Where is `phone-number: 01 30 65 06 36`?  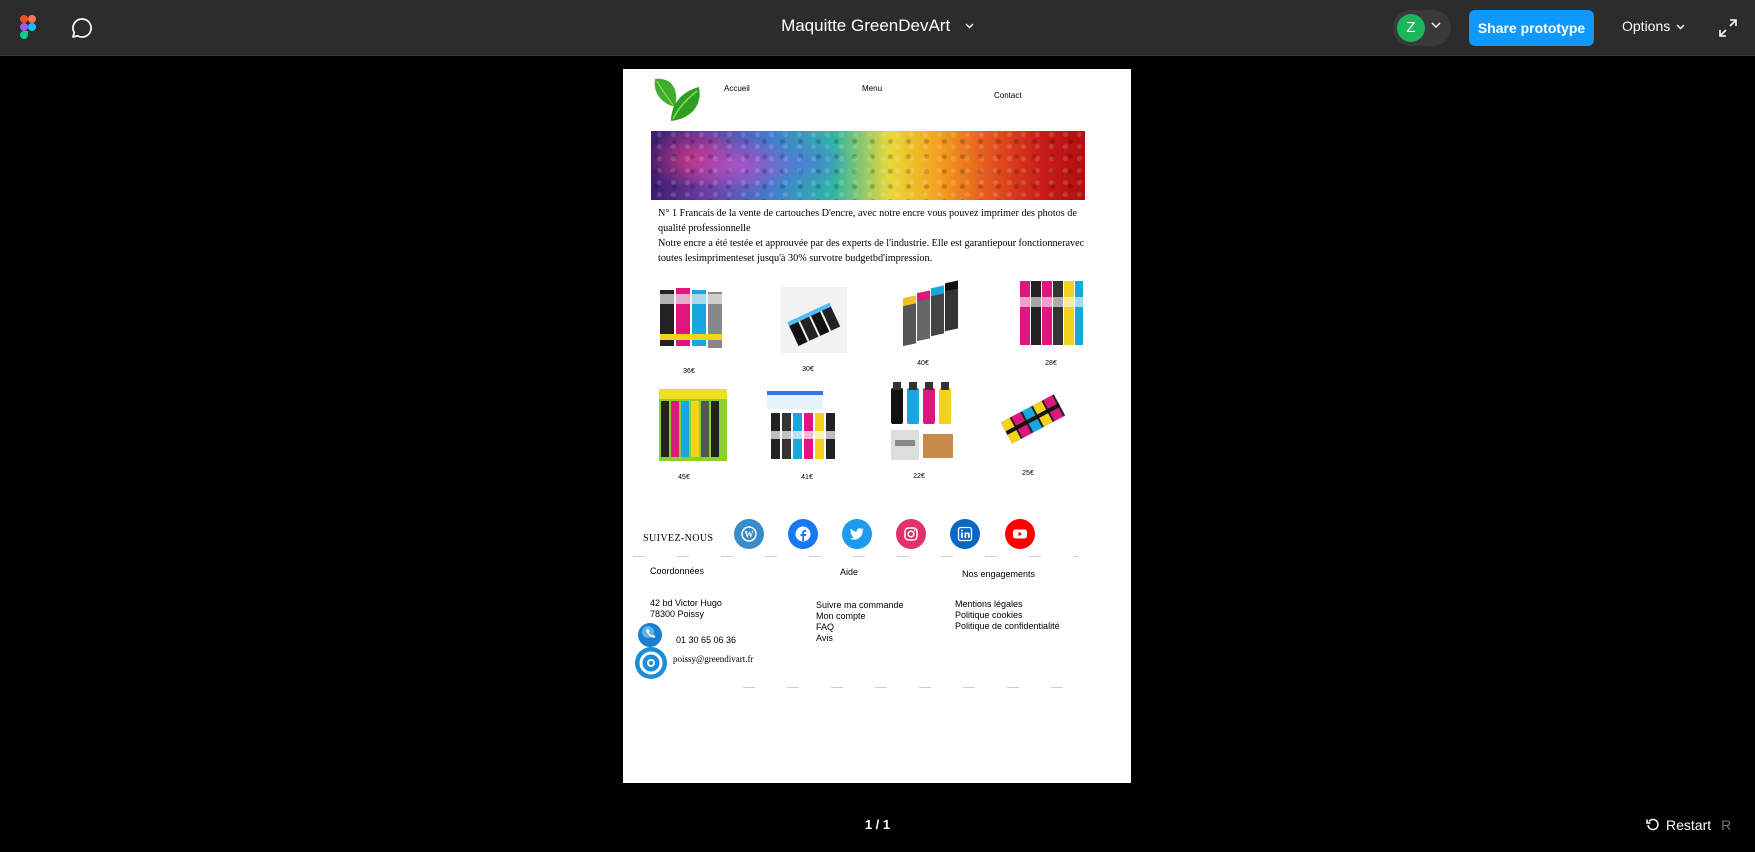
phone-number: 01 30 65 06 36 is located at coordinates (706, 640).